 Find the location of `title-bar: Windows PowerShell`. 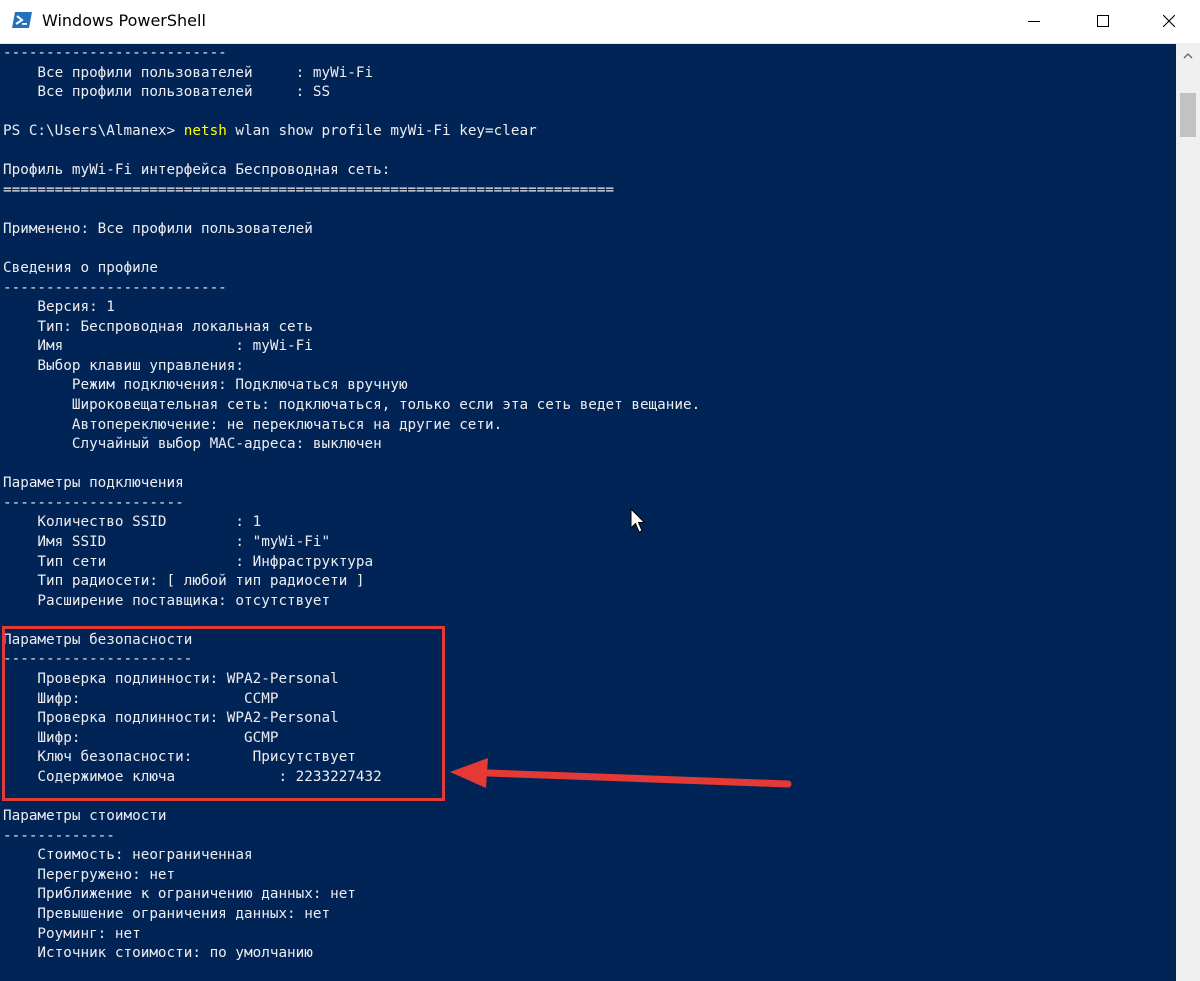

title-bar: Windows PowerShell is located at coordinates (600, 22).